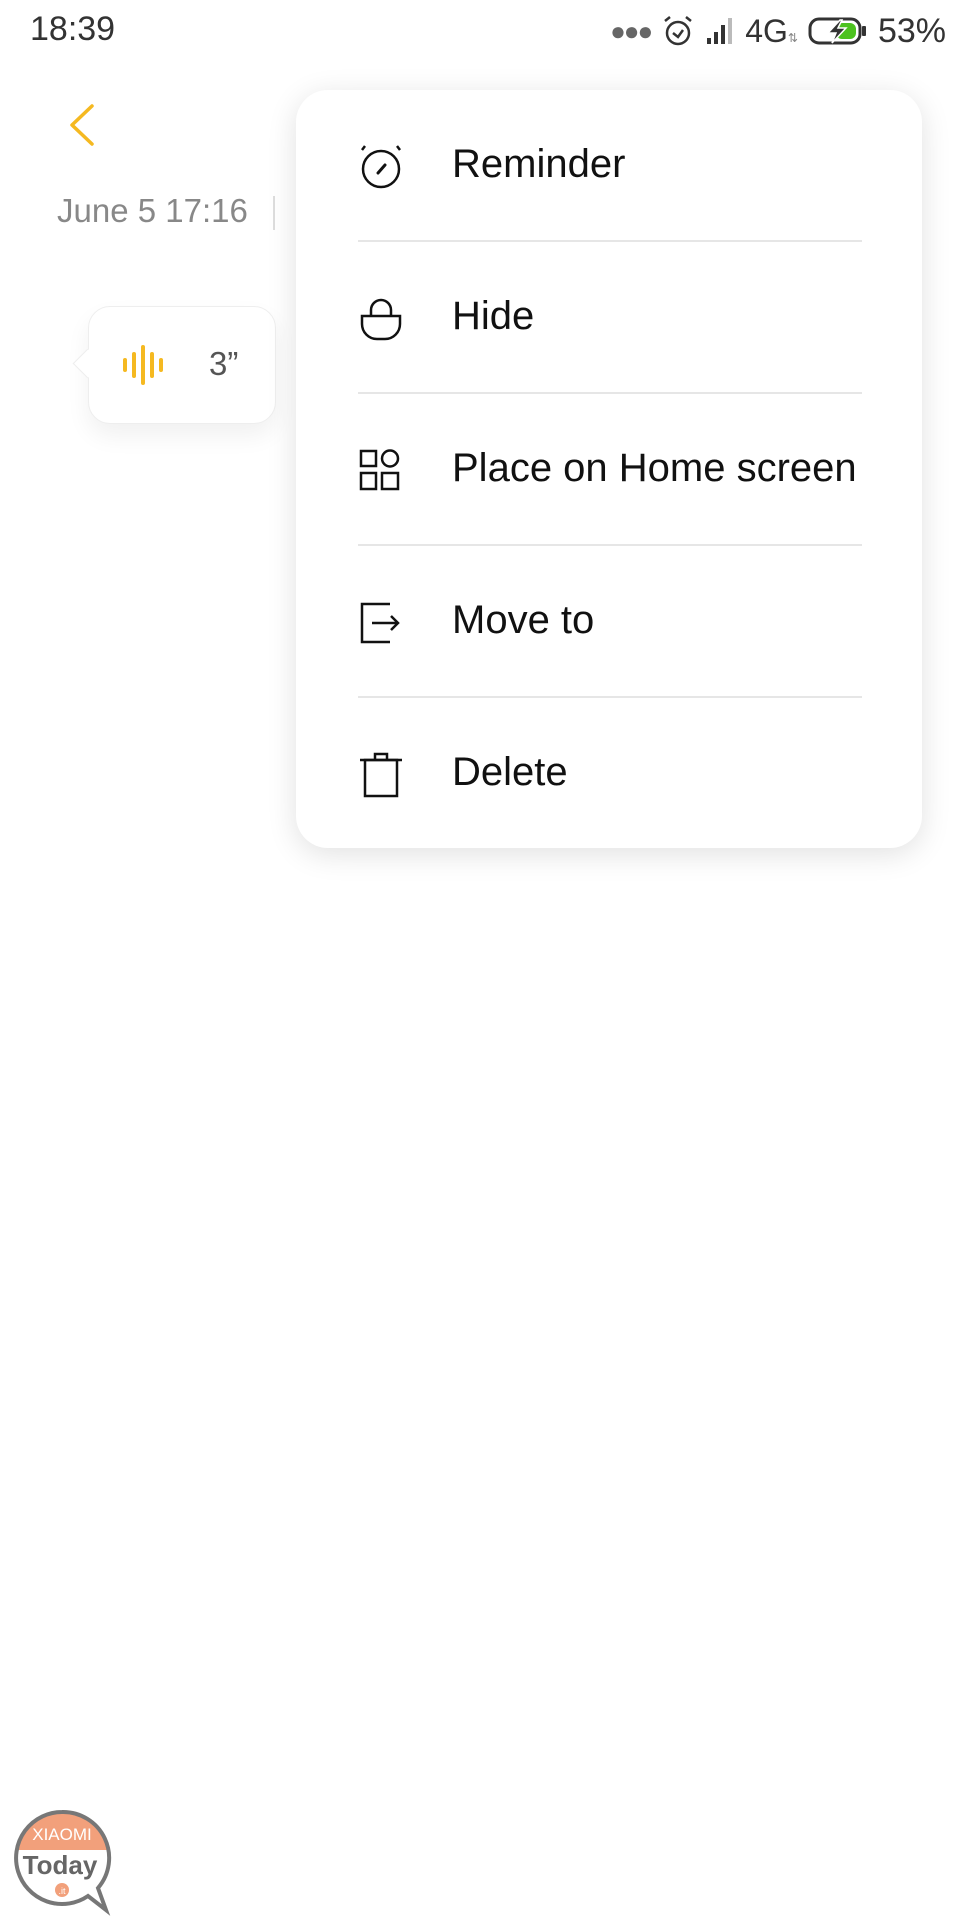 The height and width of the screenshot is (1920, 960). What do you see at coordinates (143, 365) in the screenshot?
I see `sound-wave-icon` at bounding box center [143, 365].